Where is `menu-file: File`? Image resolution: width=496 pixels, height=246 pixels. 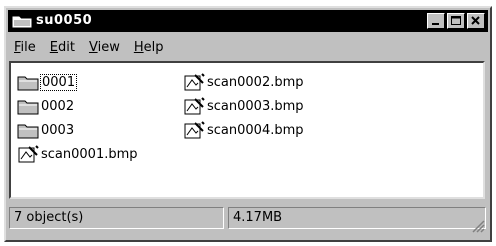
menu-file: File is located at coordinates (25, 47).